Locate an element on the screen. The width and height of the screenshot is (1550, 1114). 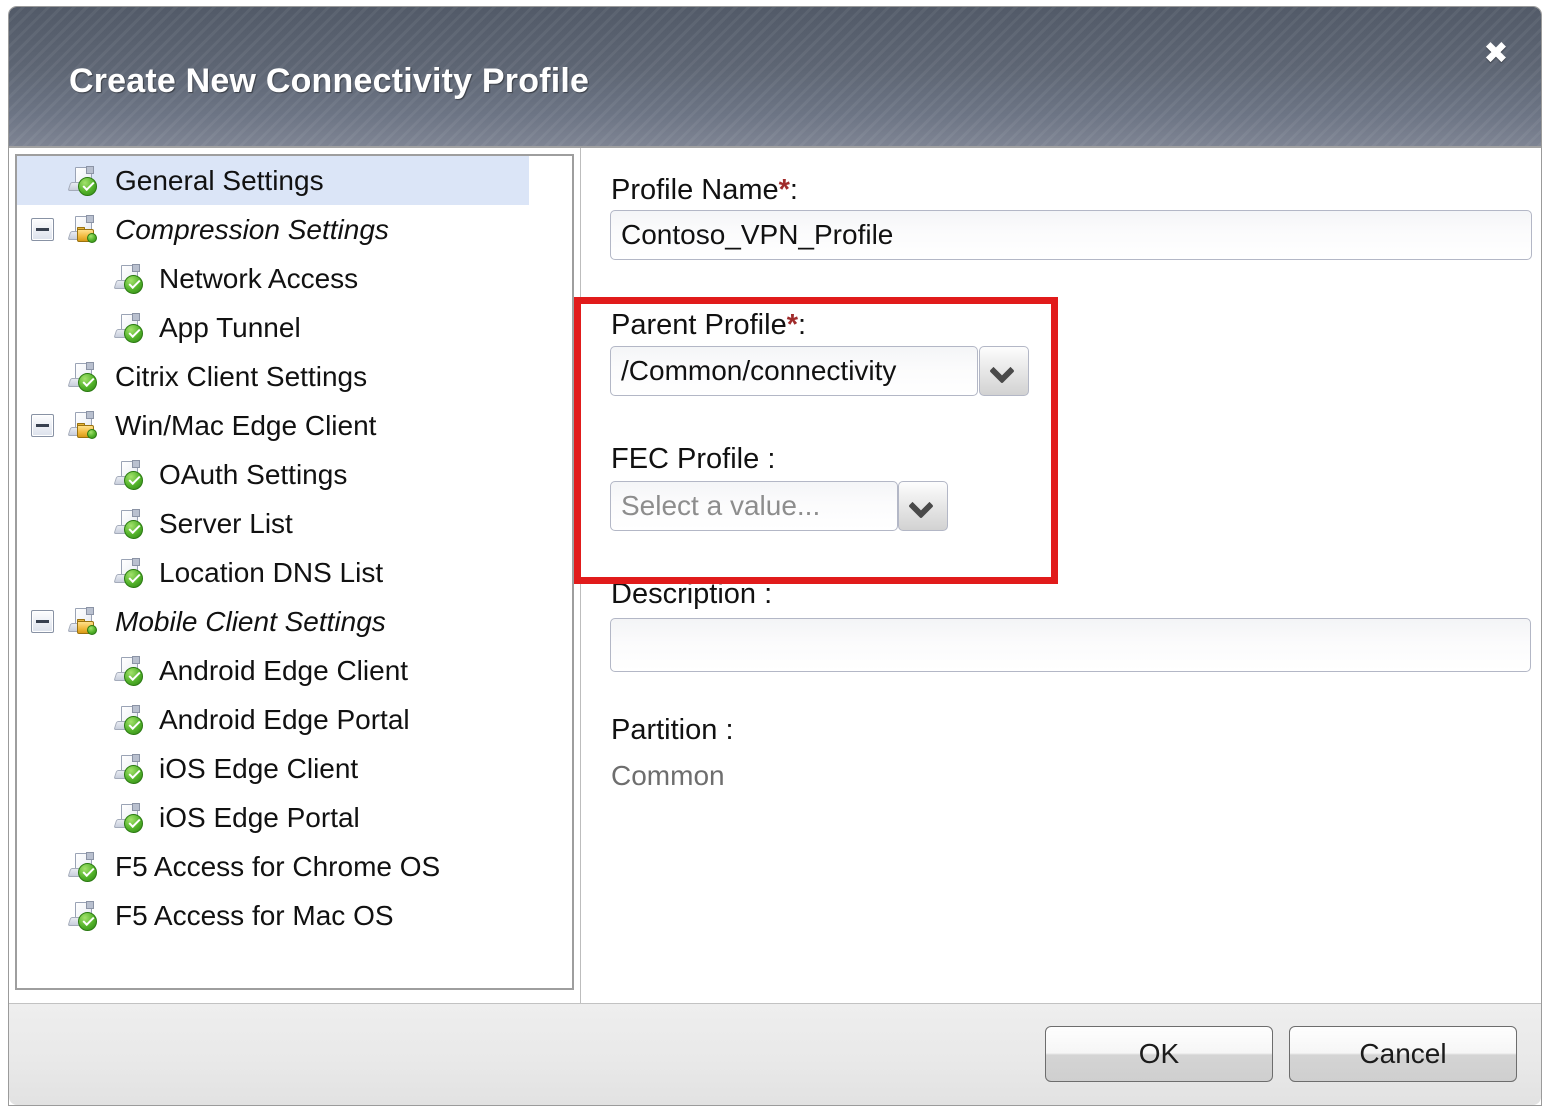
tree-item-label: Android Edge Client is located at coordinates (284, 670).